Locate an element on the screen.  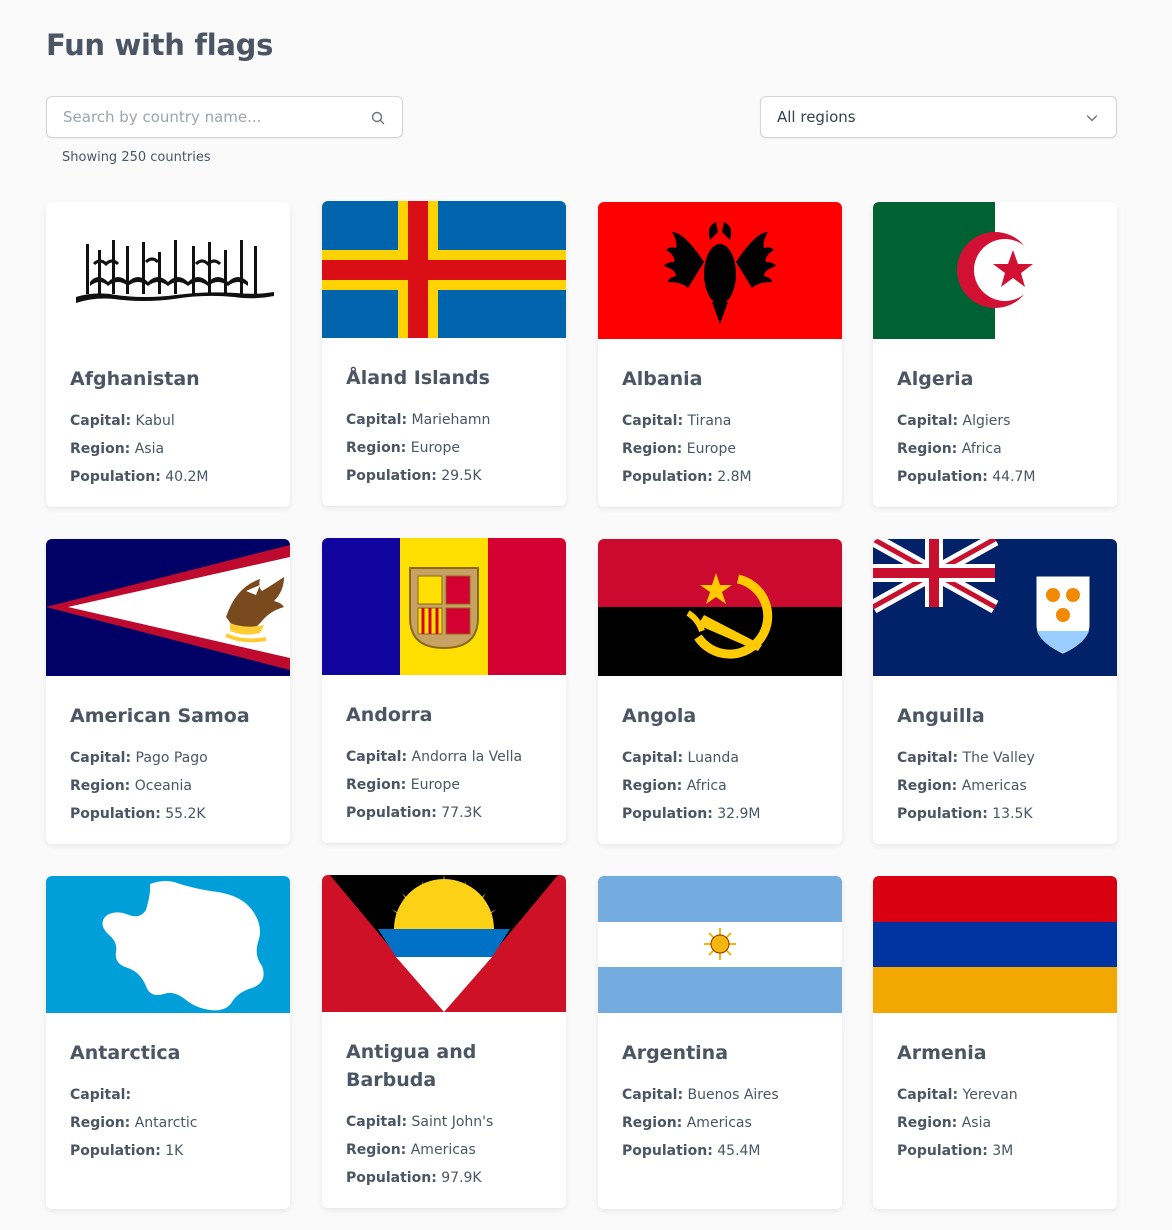
country-name: Angola is located at coordinates (659, 716).